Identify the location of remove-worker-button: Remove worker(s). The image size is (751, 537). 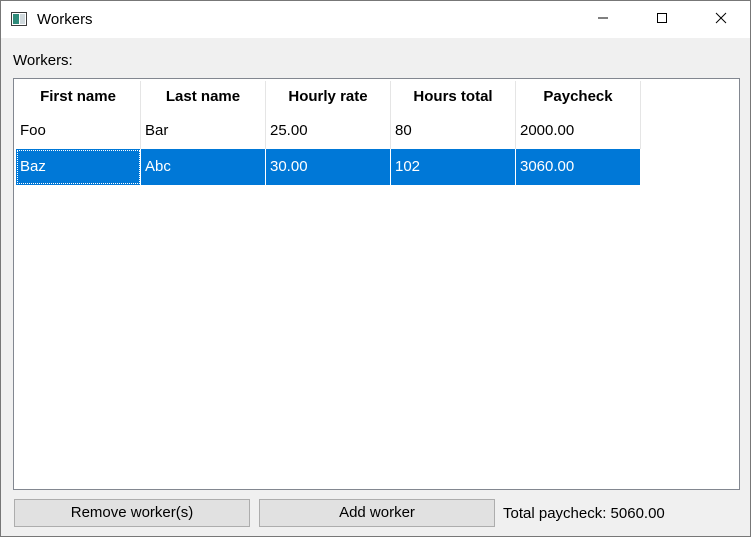
(132, 513).